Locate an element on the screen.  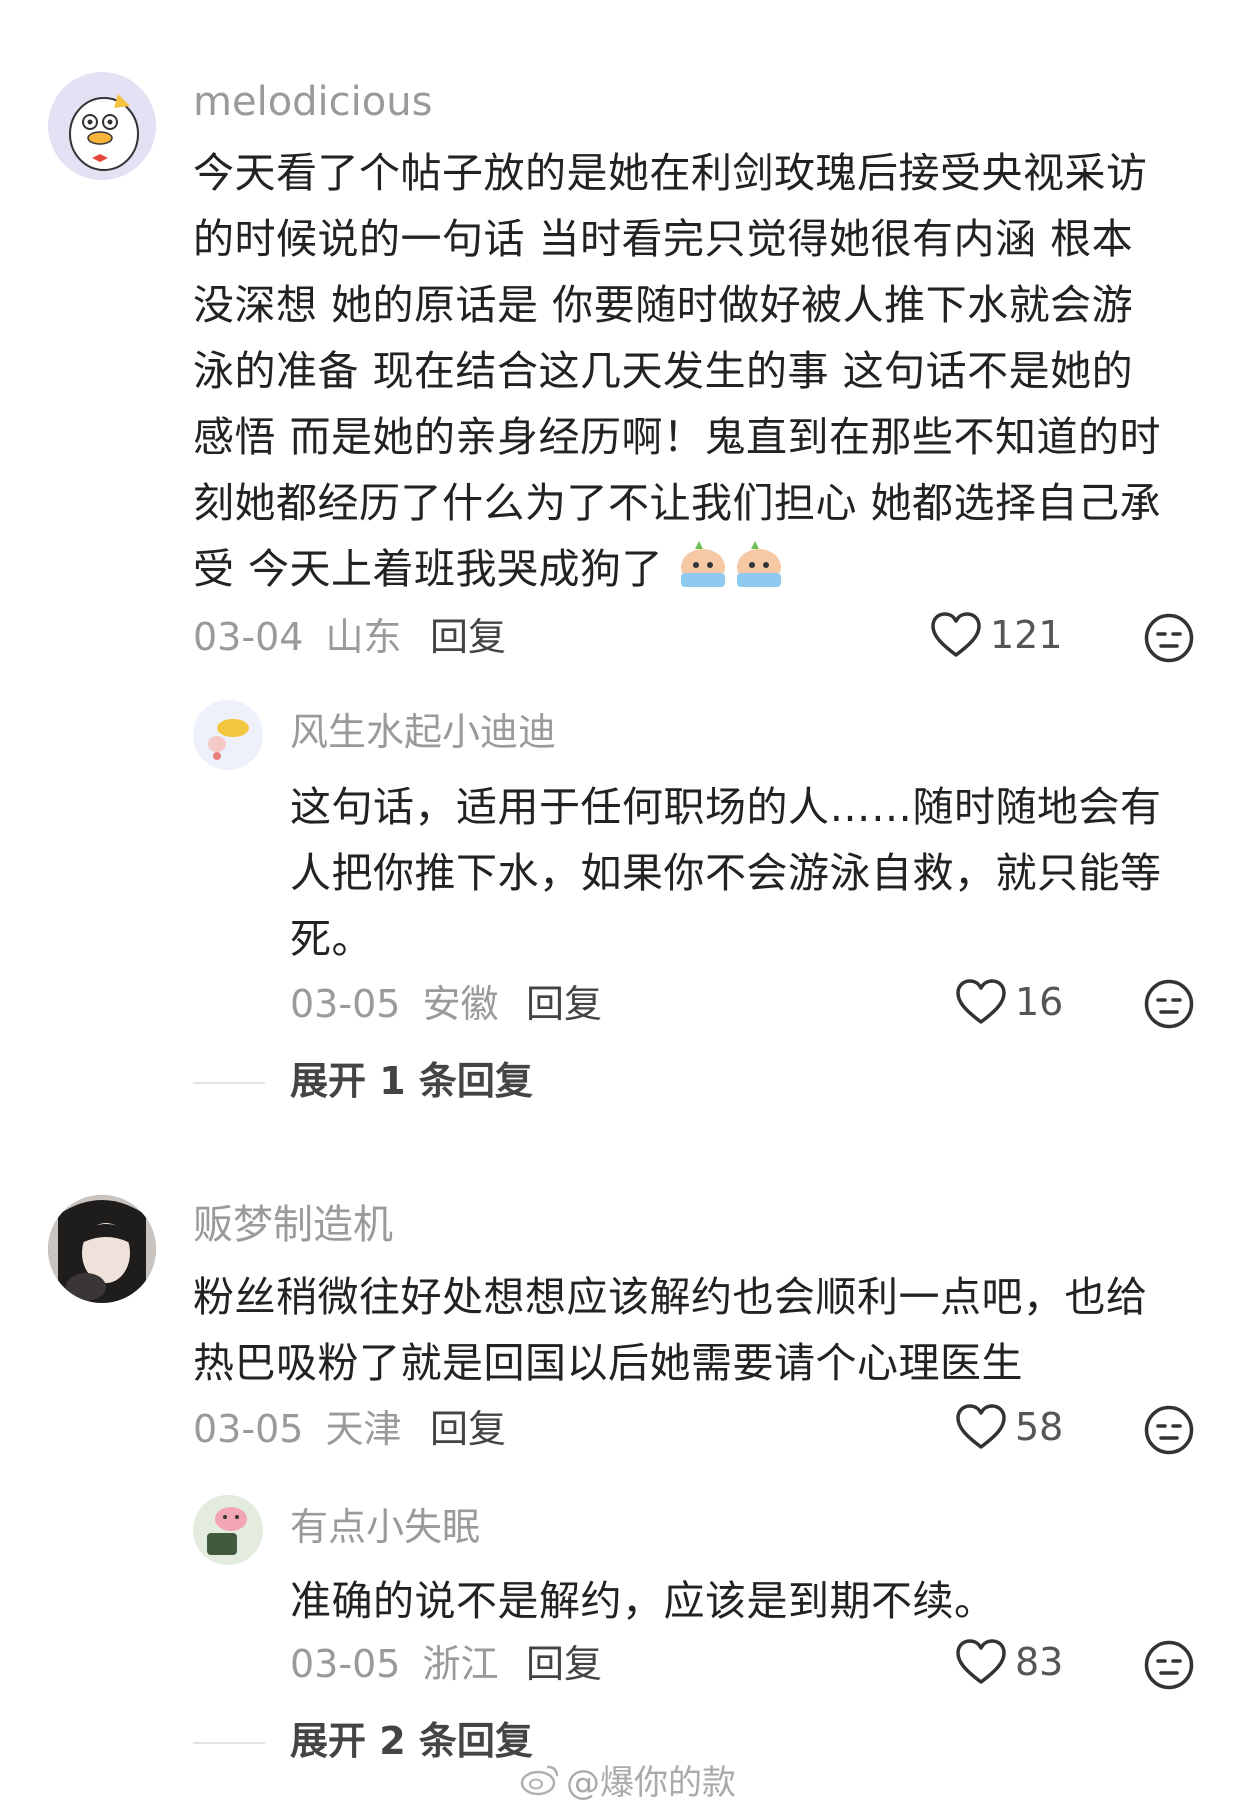
reply-username: 风生水起小迪迪 is located at coordinates (423, 732).